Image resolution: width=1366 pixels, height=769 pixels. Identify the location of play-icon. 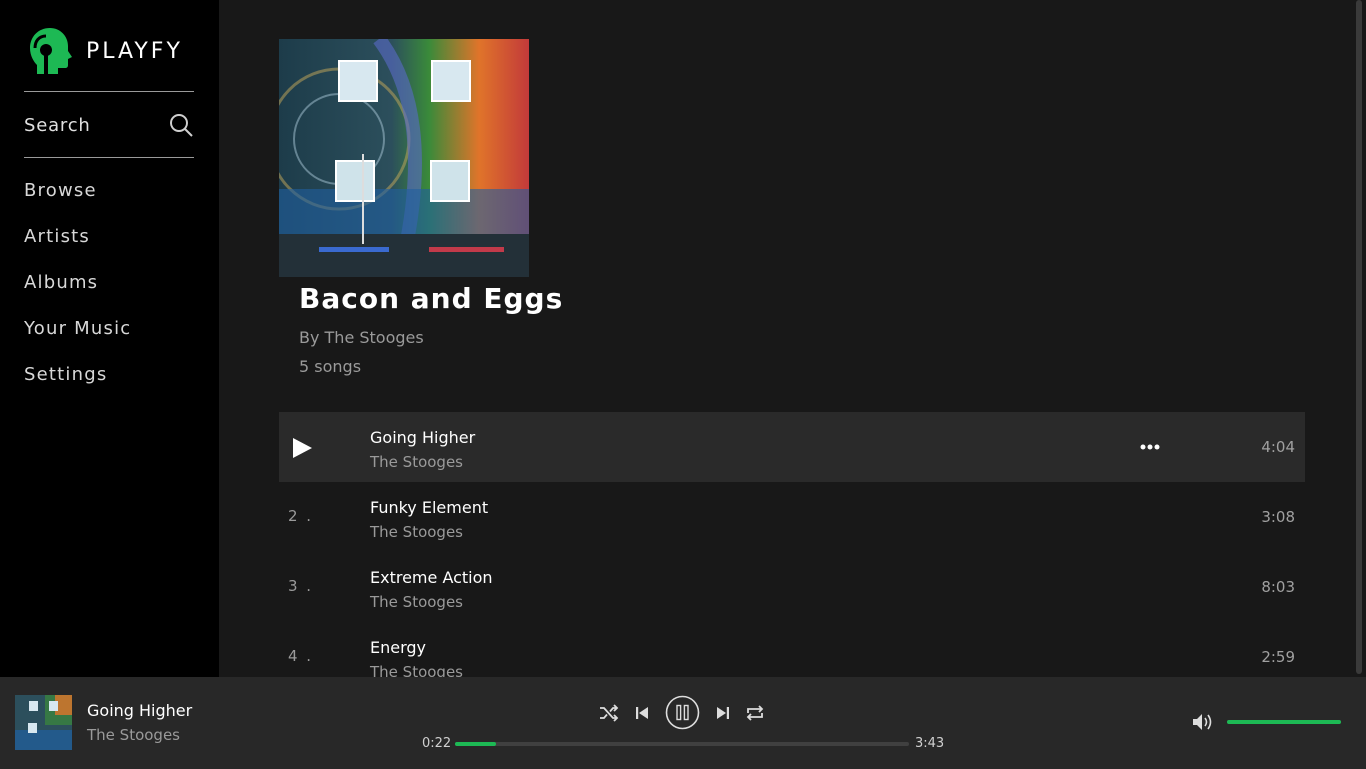
(302, 448).